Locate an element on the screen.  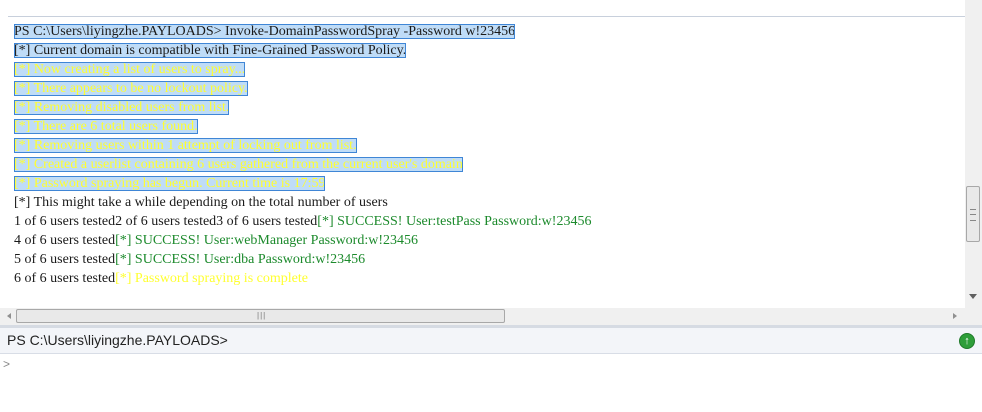
console-text: [*] Password spraying is complete is located at coordinates (211, 278).